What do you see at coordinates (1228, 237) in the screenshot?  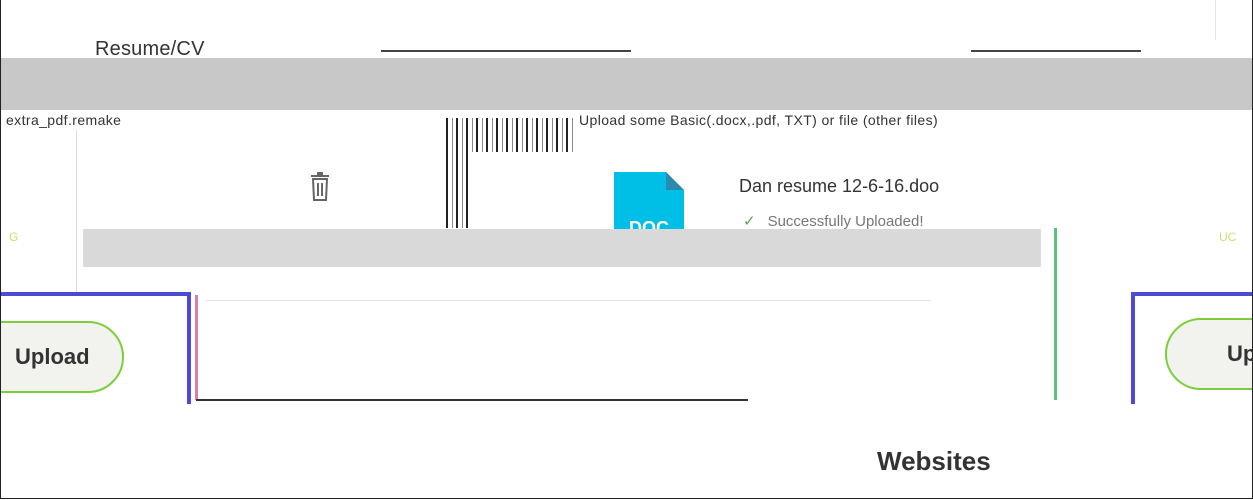 I see `faint-label: UC` at bounding box center [1228, 237].